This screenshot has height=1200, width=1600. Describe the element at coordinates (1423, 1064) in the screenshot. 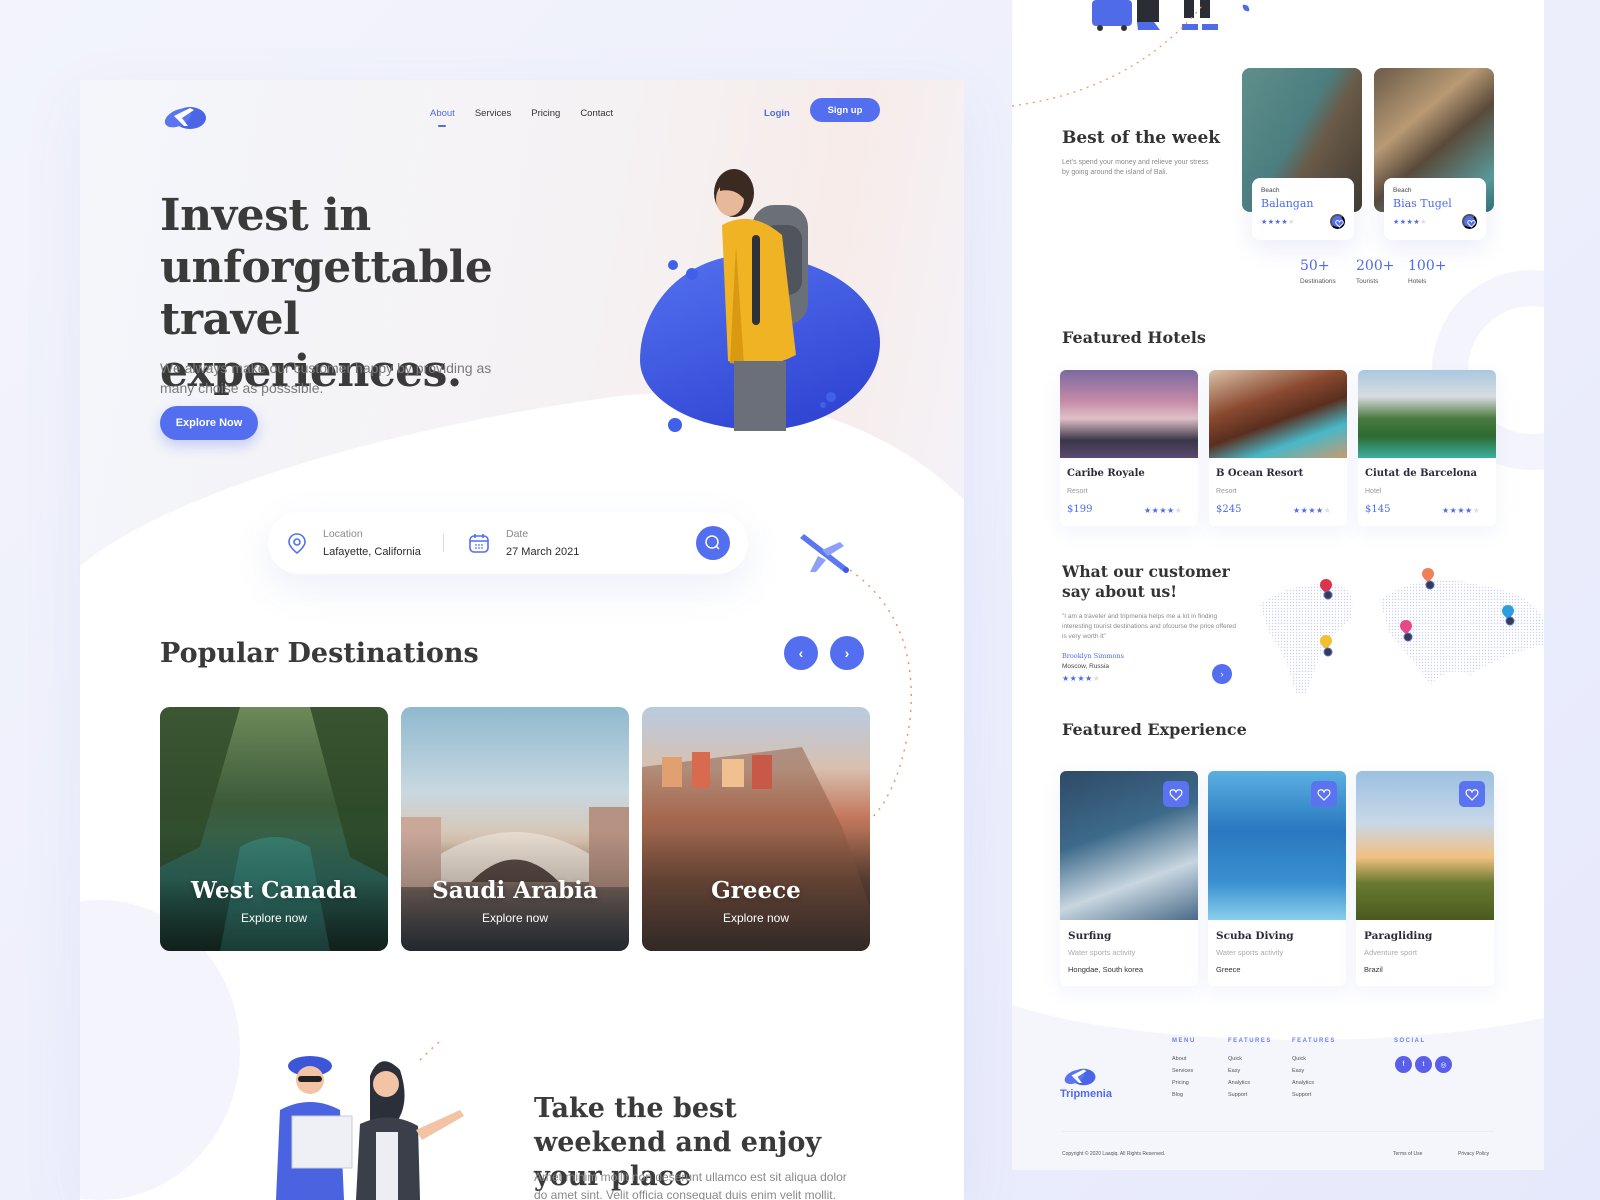

I see `twitter-icon: t` at that location.